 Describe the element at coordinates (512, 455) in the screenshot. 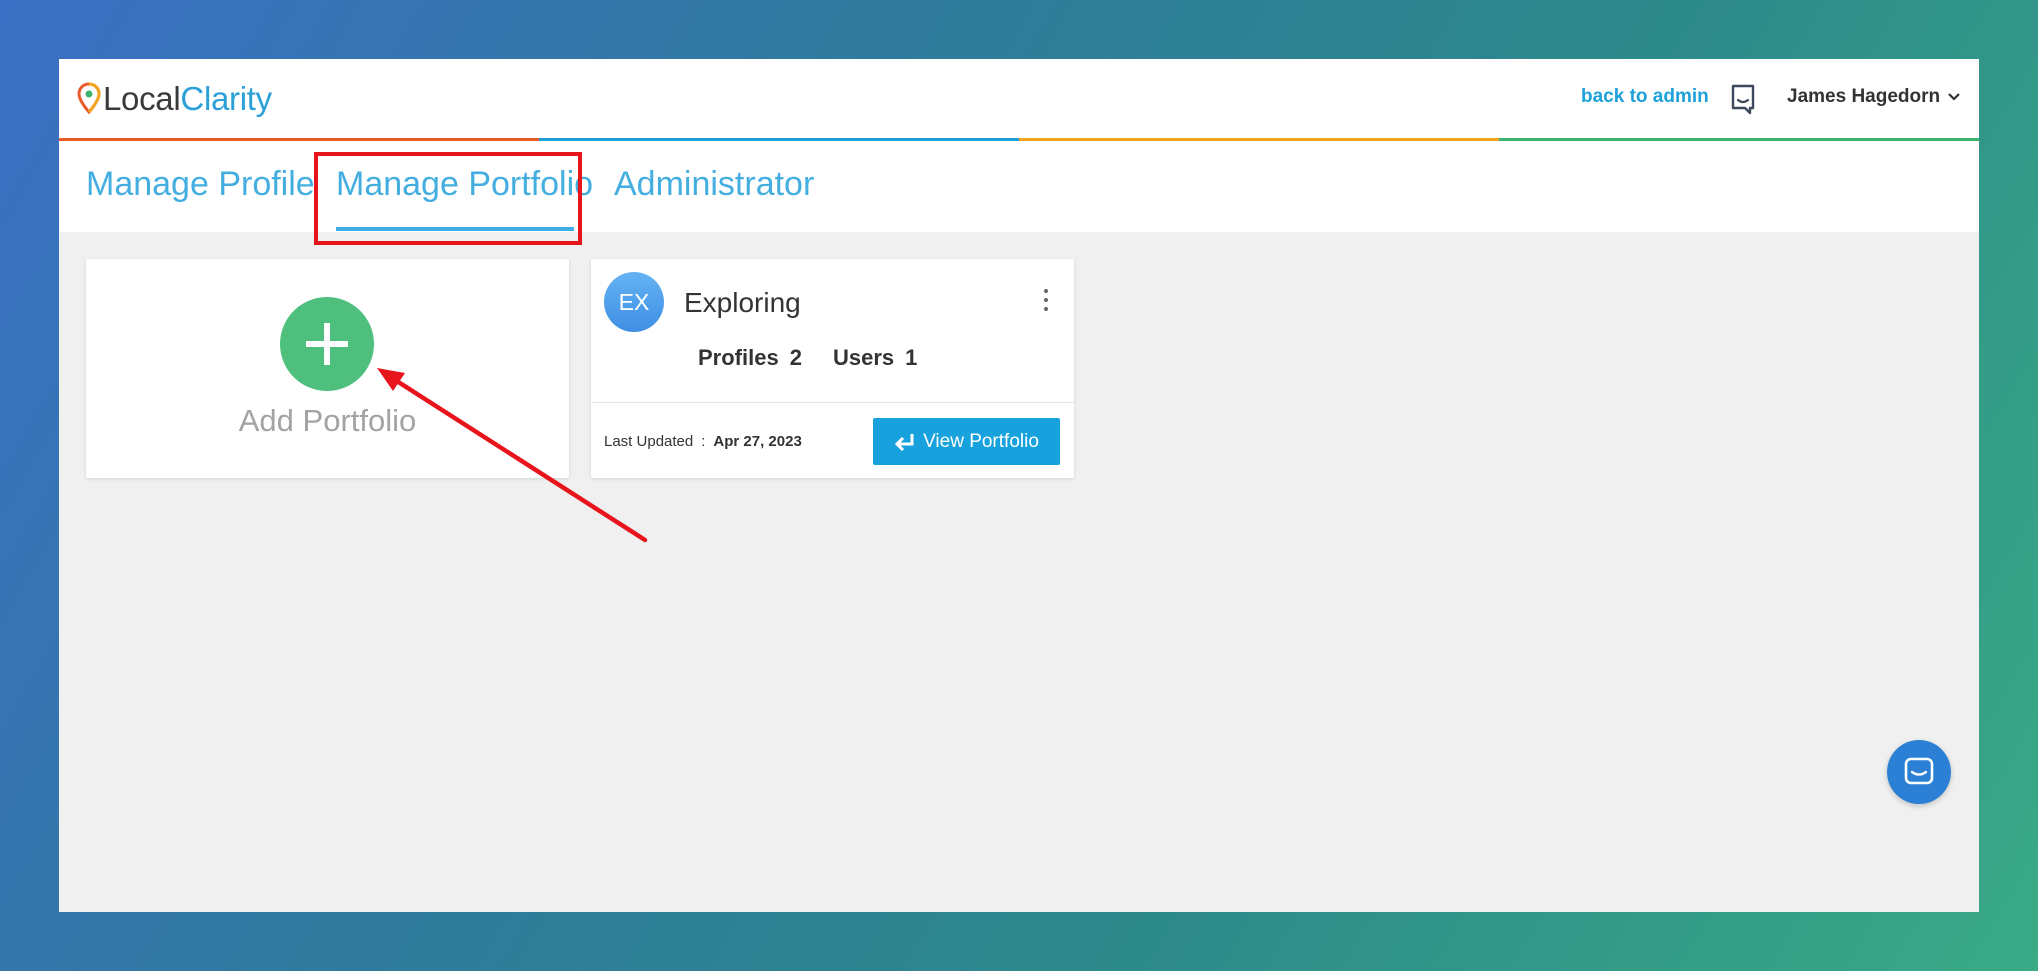

I see `annotation-arrow` at that location.